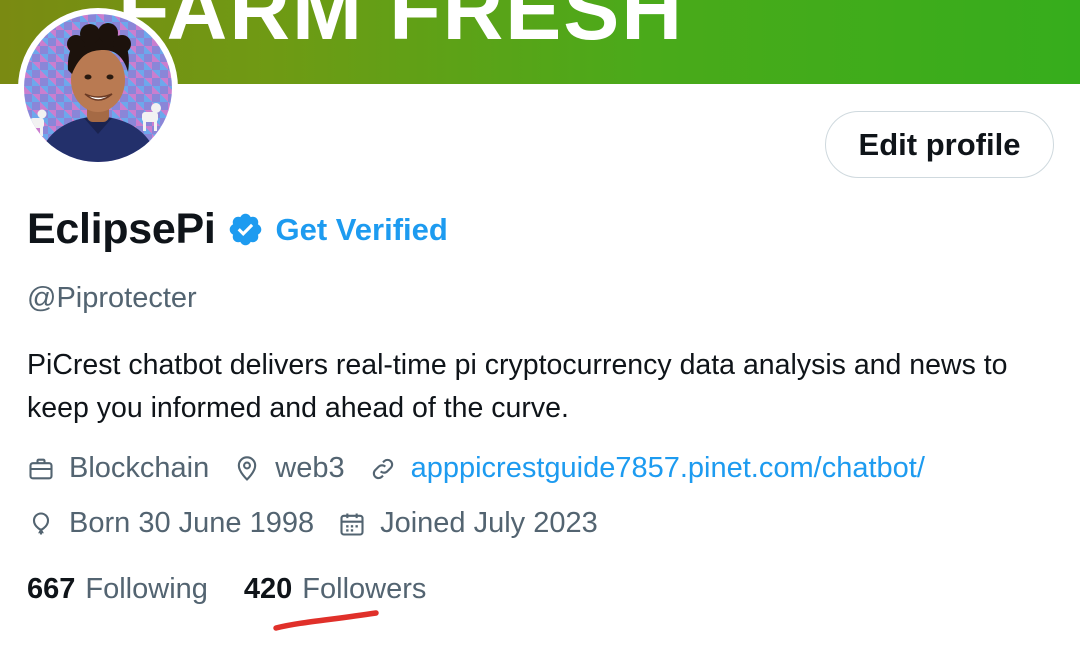 This screenshot has width=1080, height=650. I want to click on calendar-icon, so click(352, 524).